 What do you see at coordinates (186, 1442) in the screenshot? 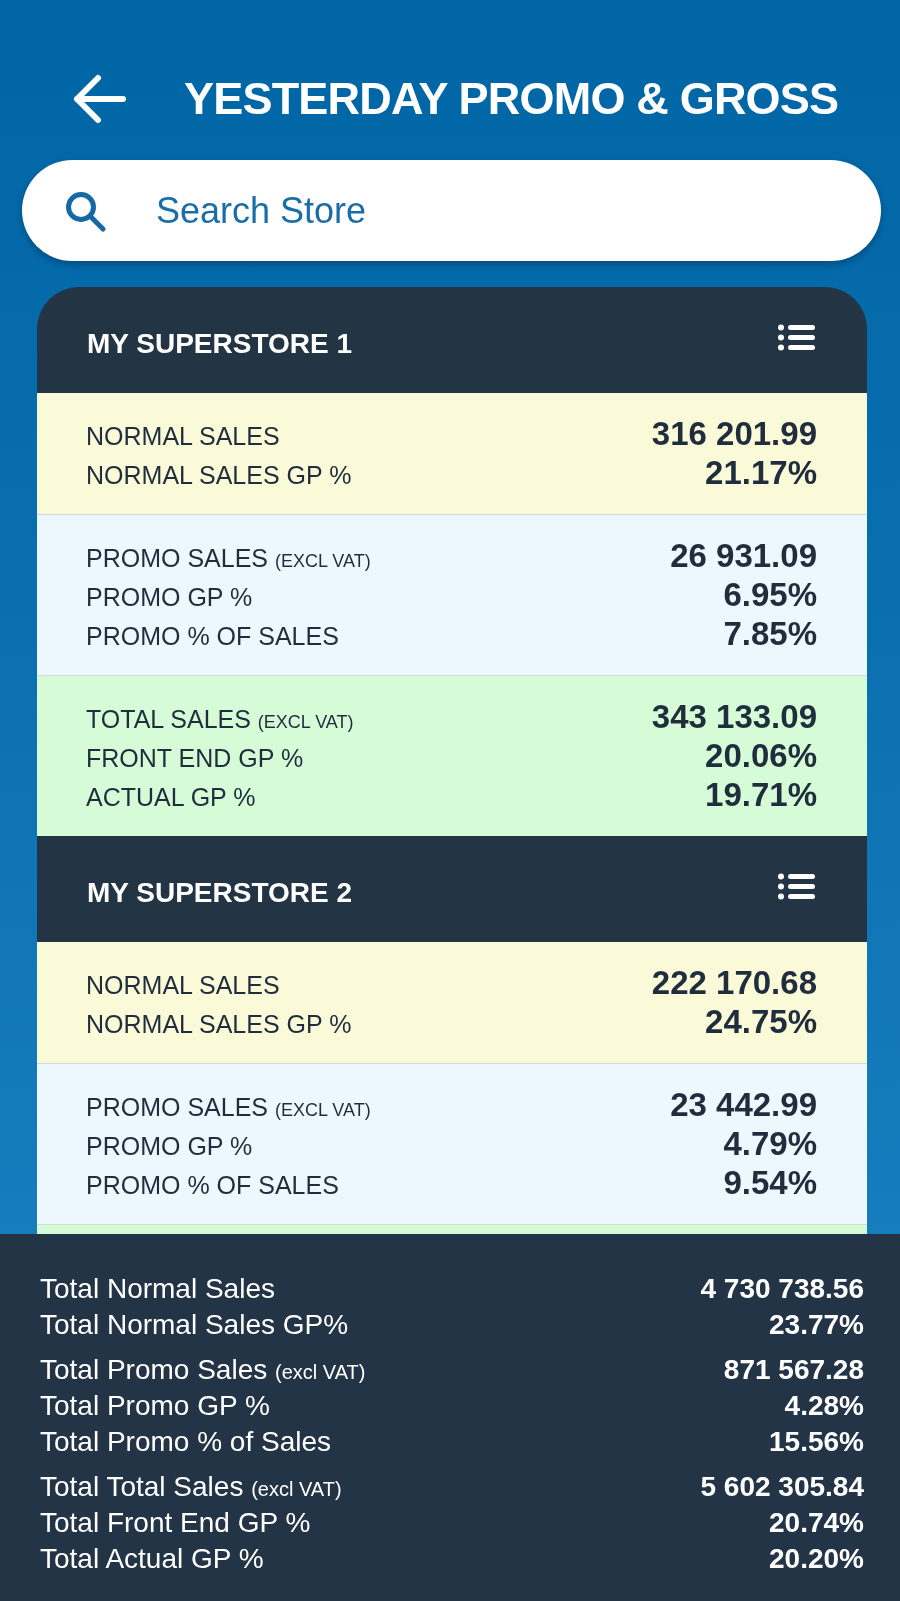
I see `total-label: Total Promo % of Sales` at bounding box center [186, 1442].